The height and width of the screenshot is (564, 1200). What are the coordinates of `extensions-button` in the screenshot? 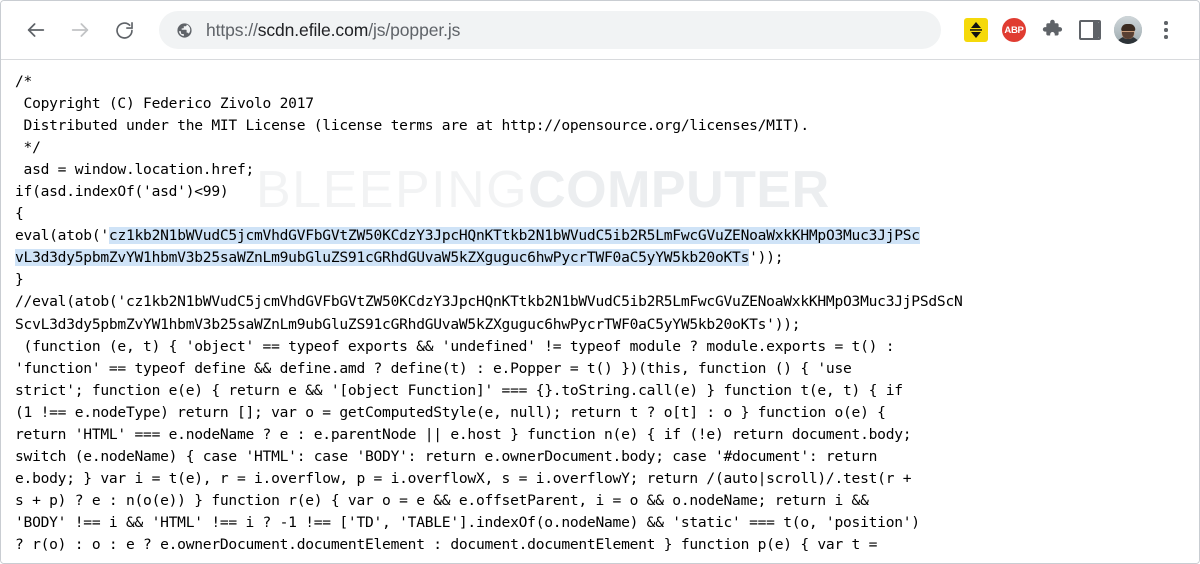 It's located at (1052, 30).